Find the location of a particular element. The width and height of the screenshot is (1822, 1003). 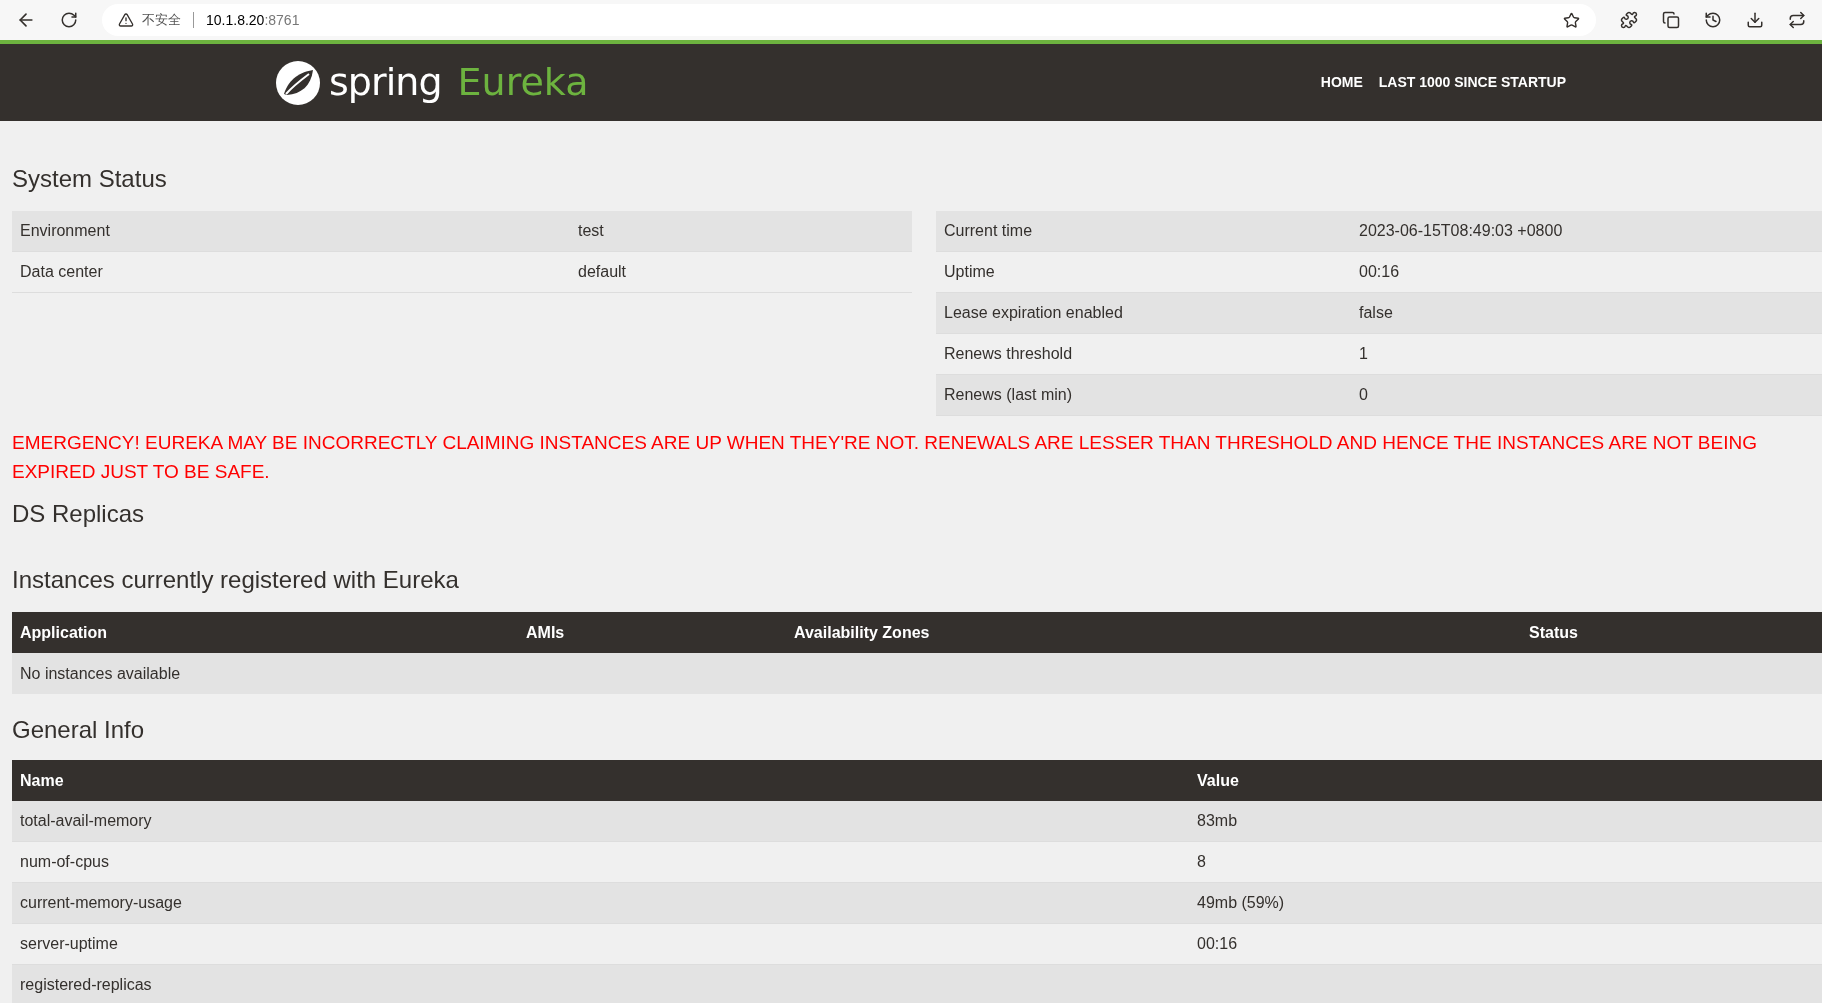

table-cell-text: test is located at coordinates (591, 231).